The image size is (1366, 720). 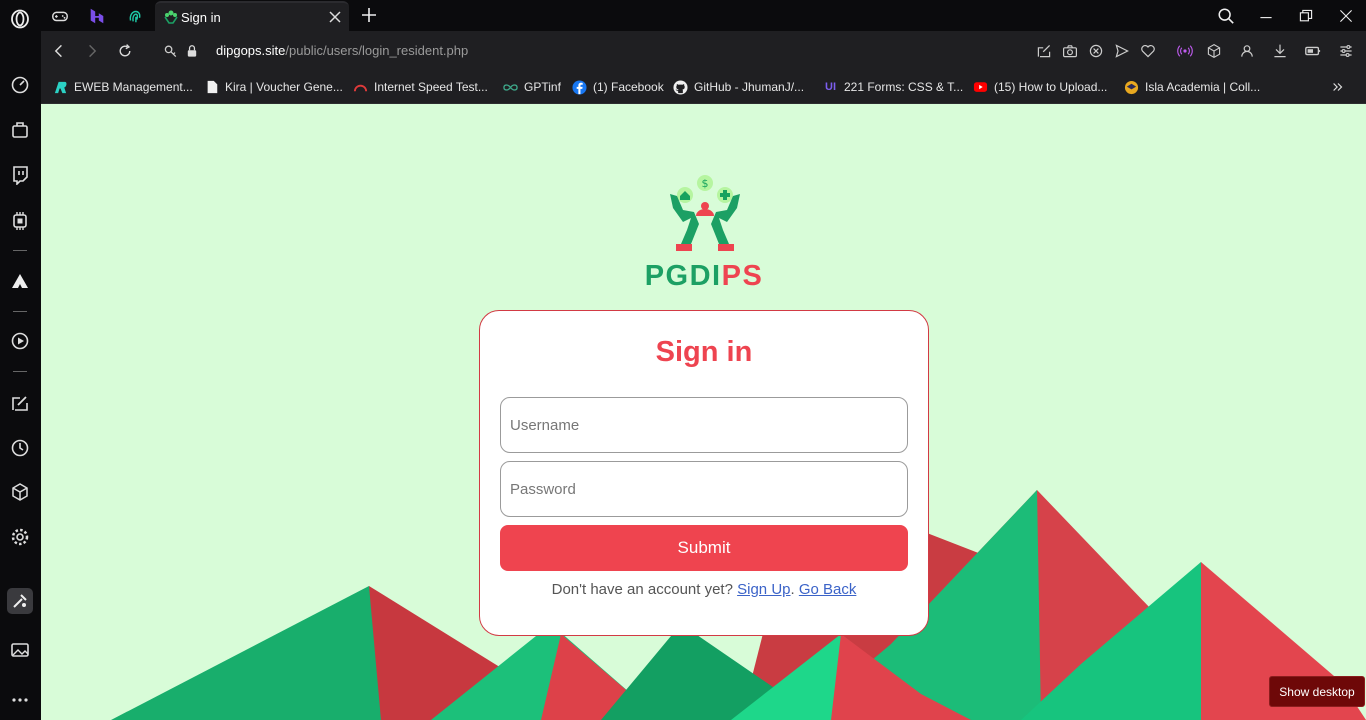 I want to click on more-options-icon, so click(x=20, y=700).